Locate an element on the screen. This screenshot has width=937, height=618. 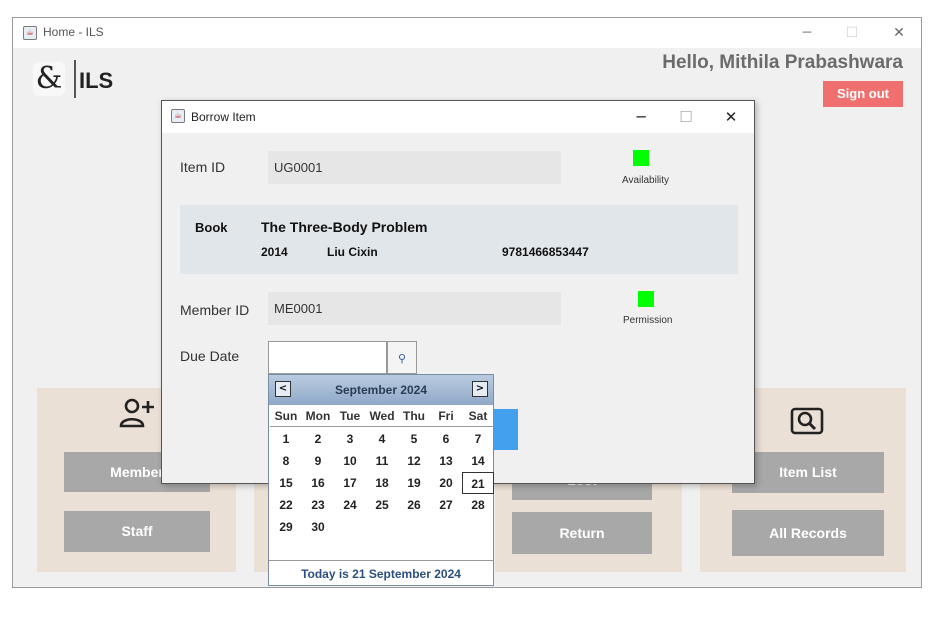
weekday-label: Tue is located at coordinates (350, 416).